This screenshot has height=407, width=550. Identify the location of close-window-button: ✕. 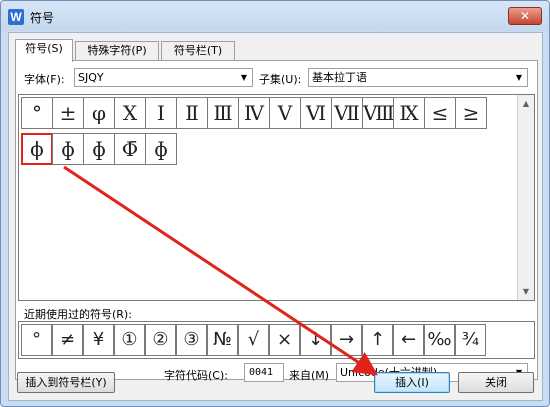
(525, 16).